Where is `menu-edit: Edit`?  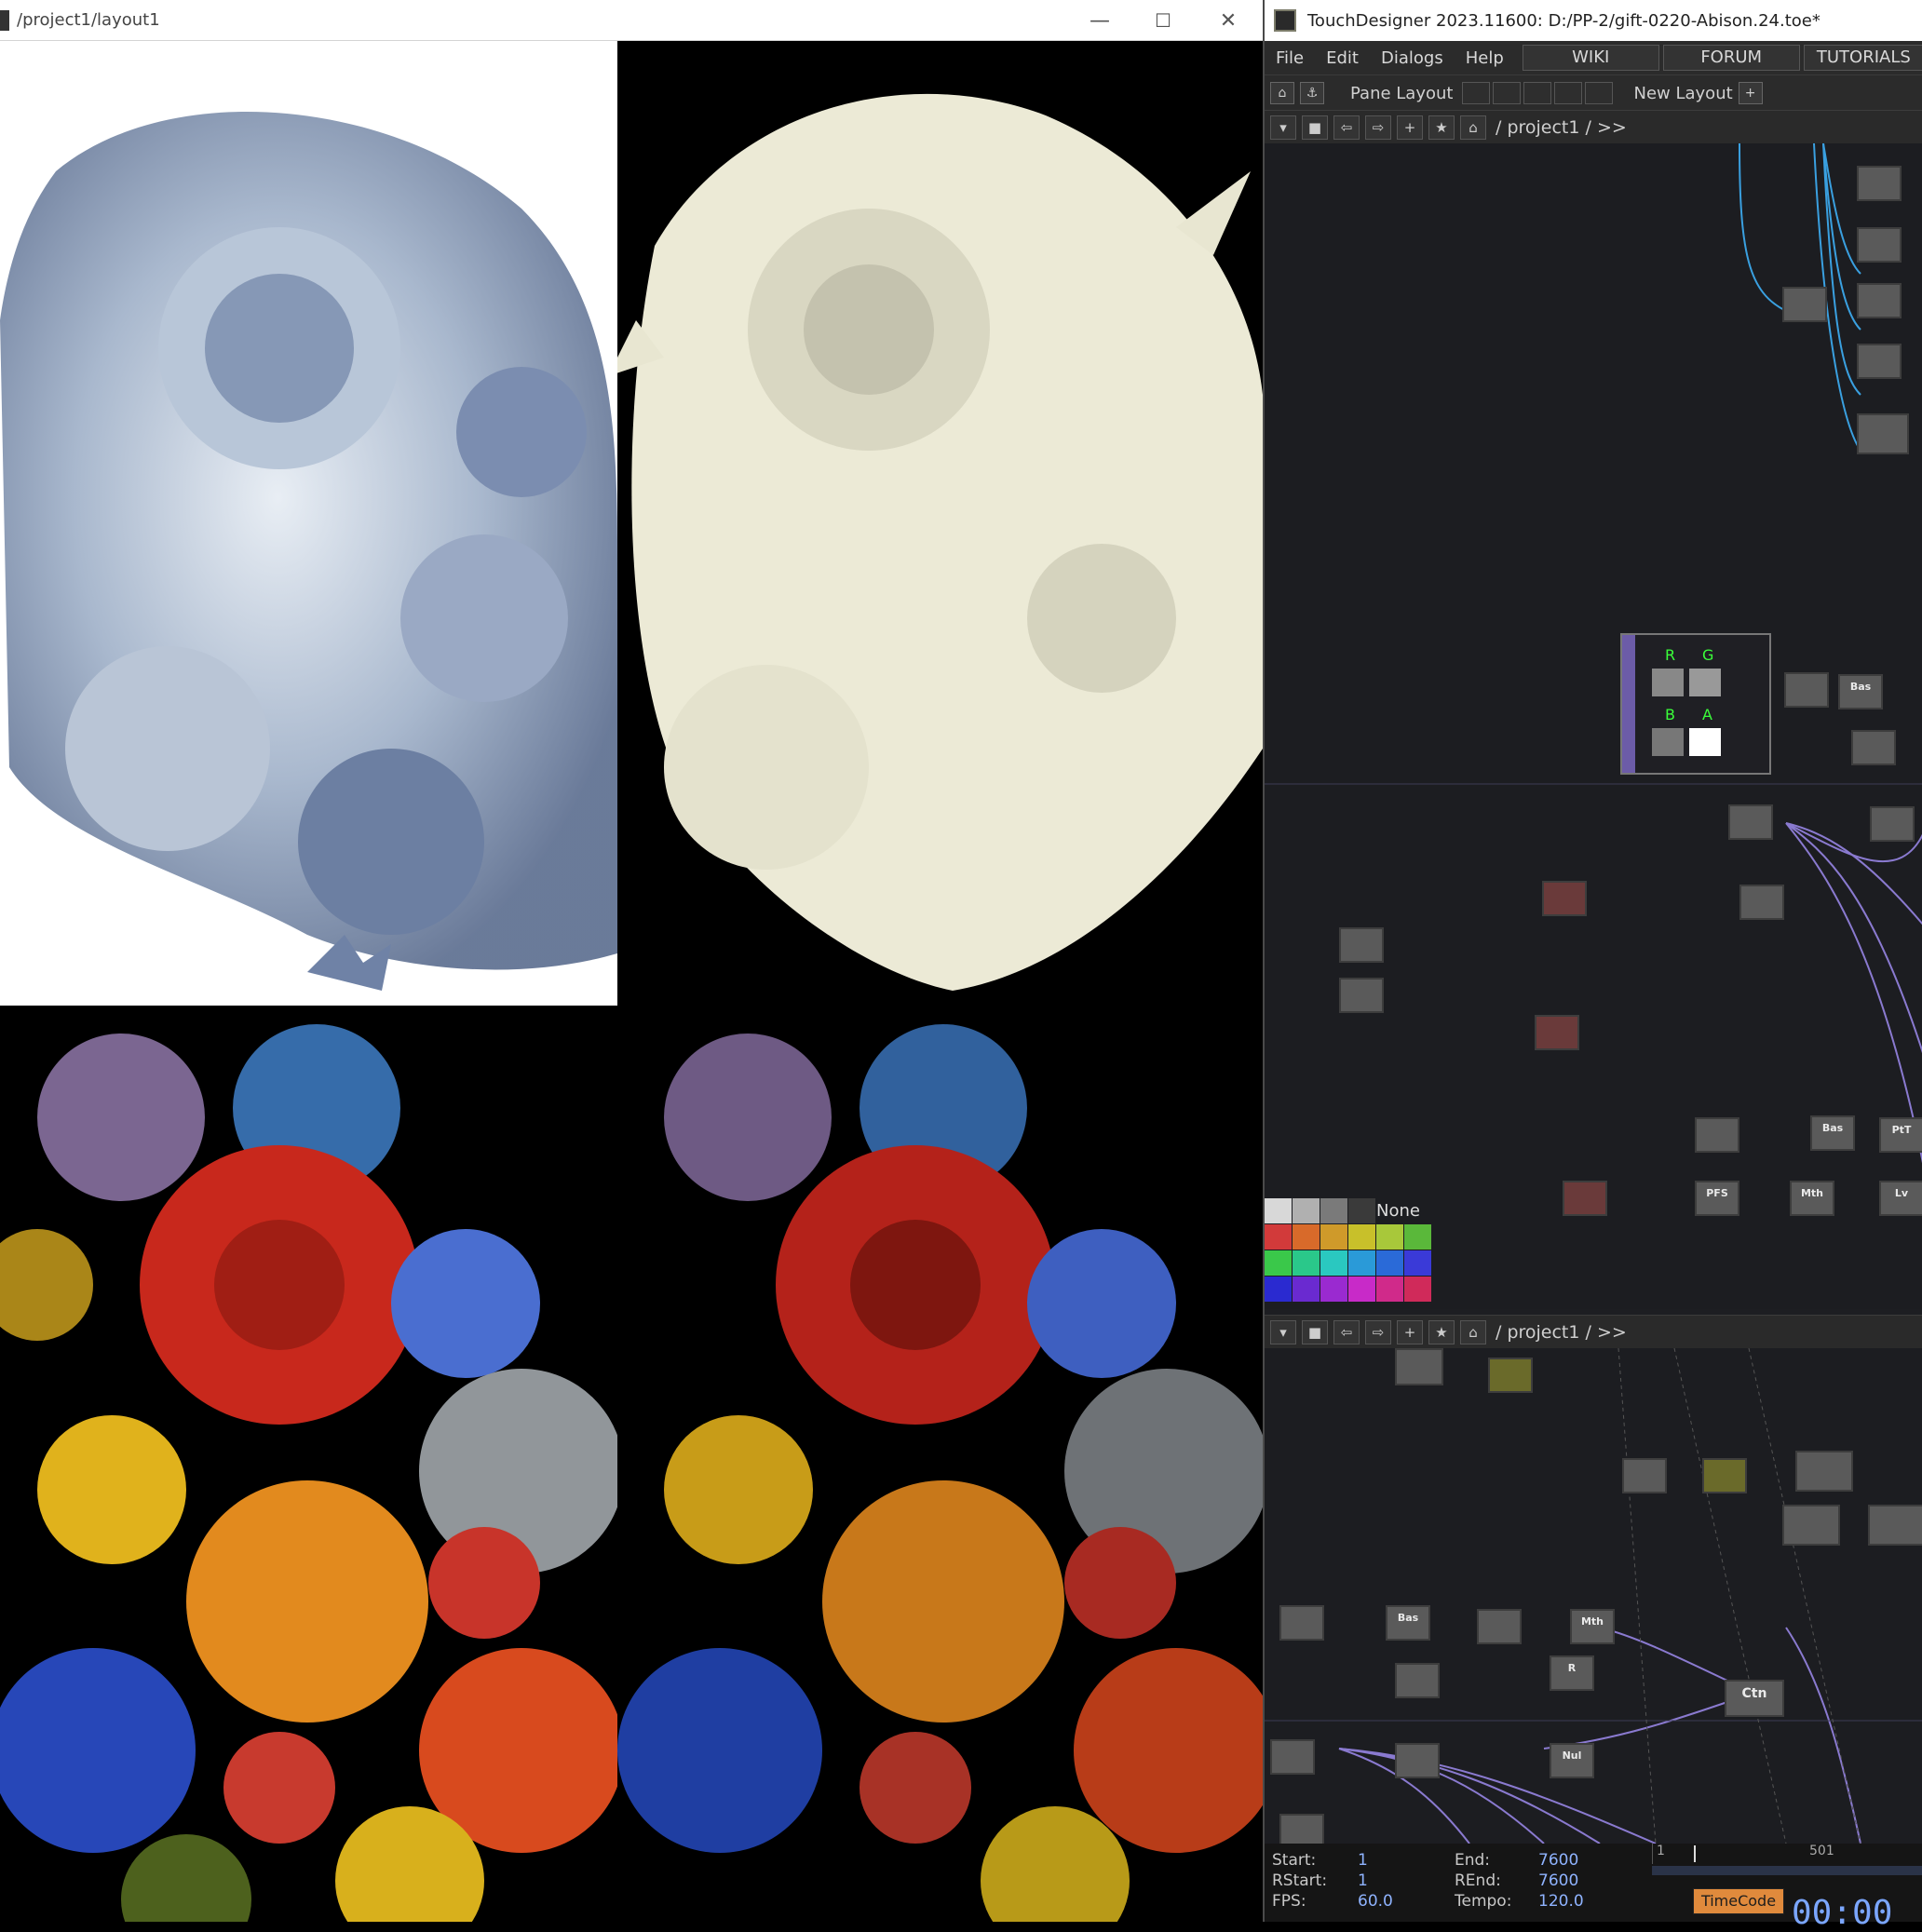 menu-edit: Edit is located at coordinates (1342, 58).